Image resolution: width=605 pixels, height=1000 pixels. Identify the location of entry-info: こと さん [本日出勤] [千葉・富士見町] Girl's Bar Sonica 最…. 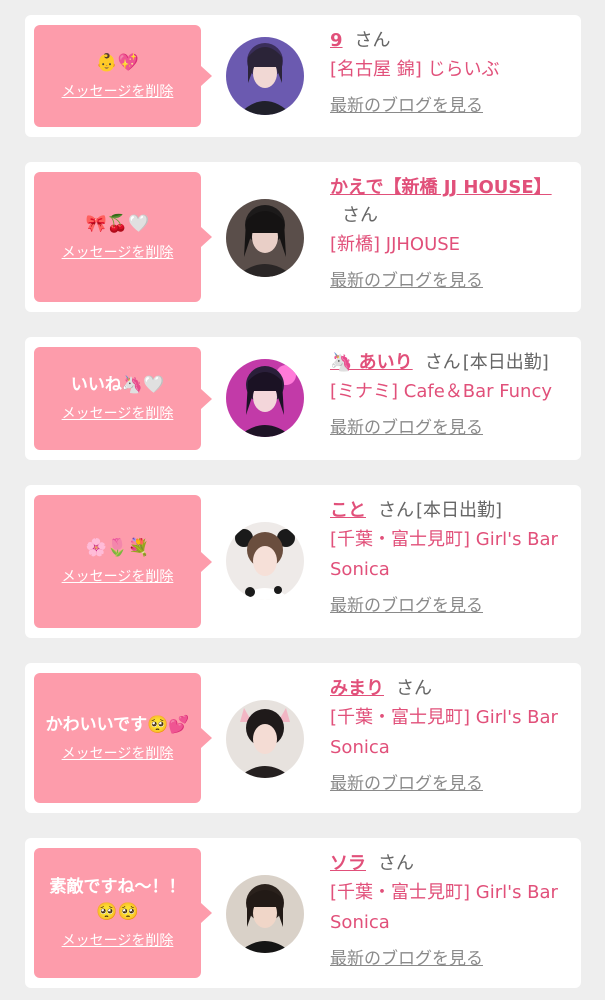
(452, 558).